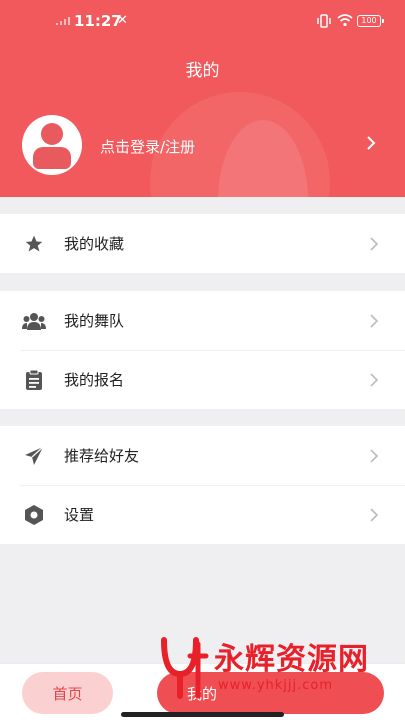 This screenshot has width=405, height=720. I want to click on menu-item-dance-team: 我的舞队, so click(202, 320).